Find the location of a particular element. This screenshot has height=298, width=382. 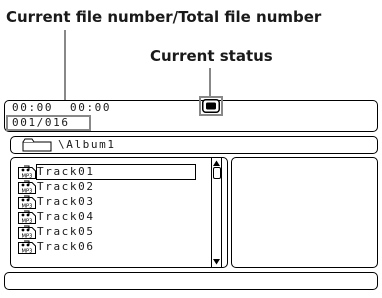

elapsed-time: 00:00 is located at coordinates (33, 107).